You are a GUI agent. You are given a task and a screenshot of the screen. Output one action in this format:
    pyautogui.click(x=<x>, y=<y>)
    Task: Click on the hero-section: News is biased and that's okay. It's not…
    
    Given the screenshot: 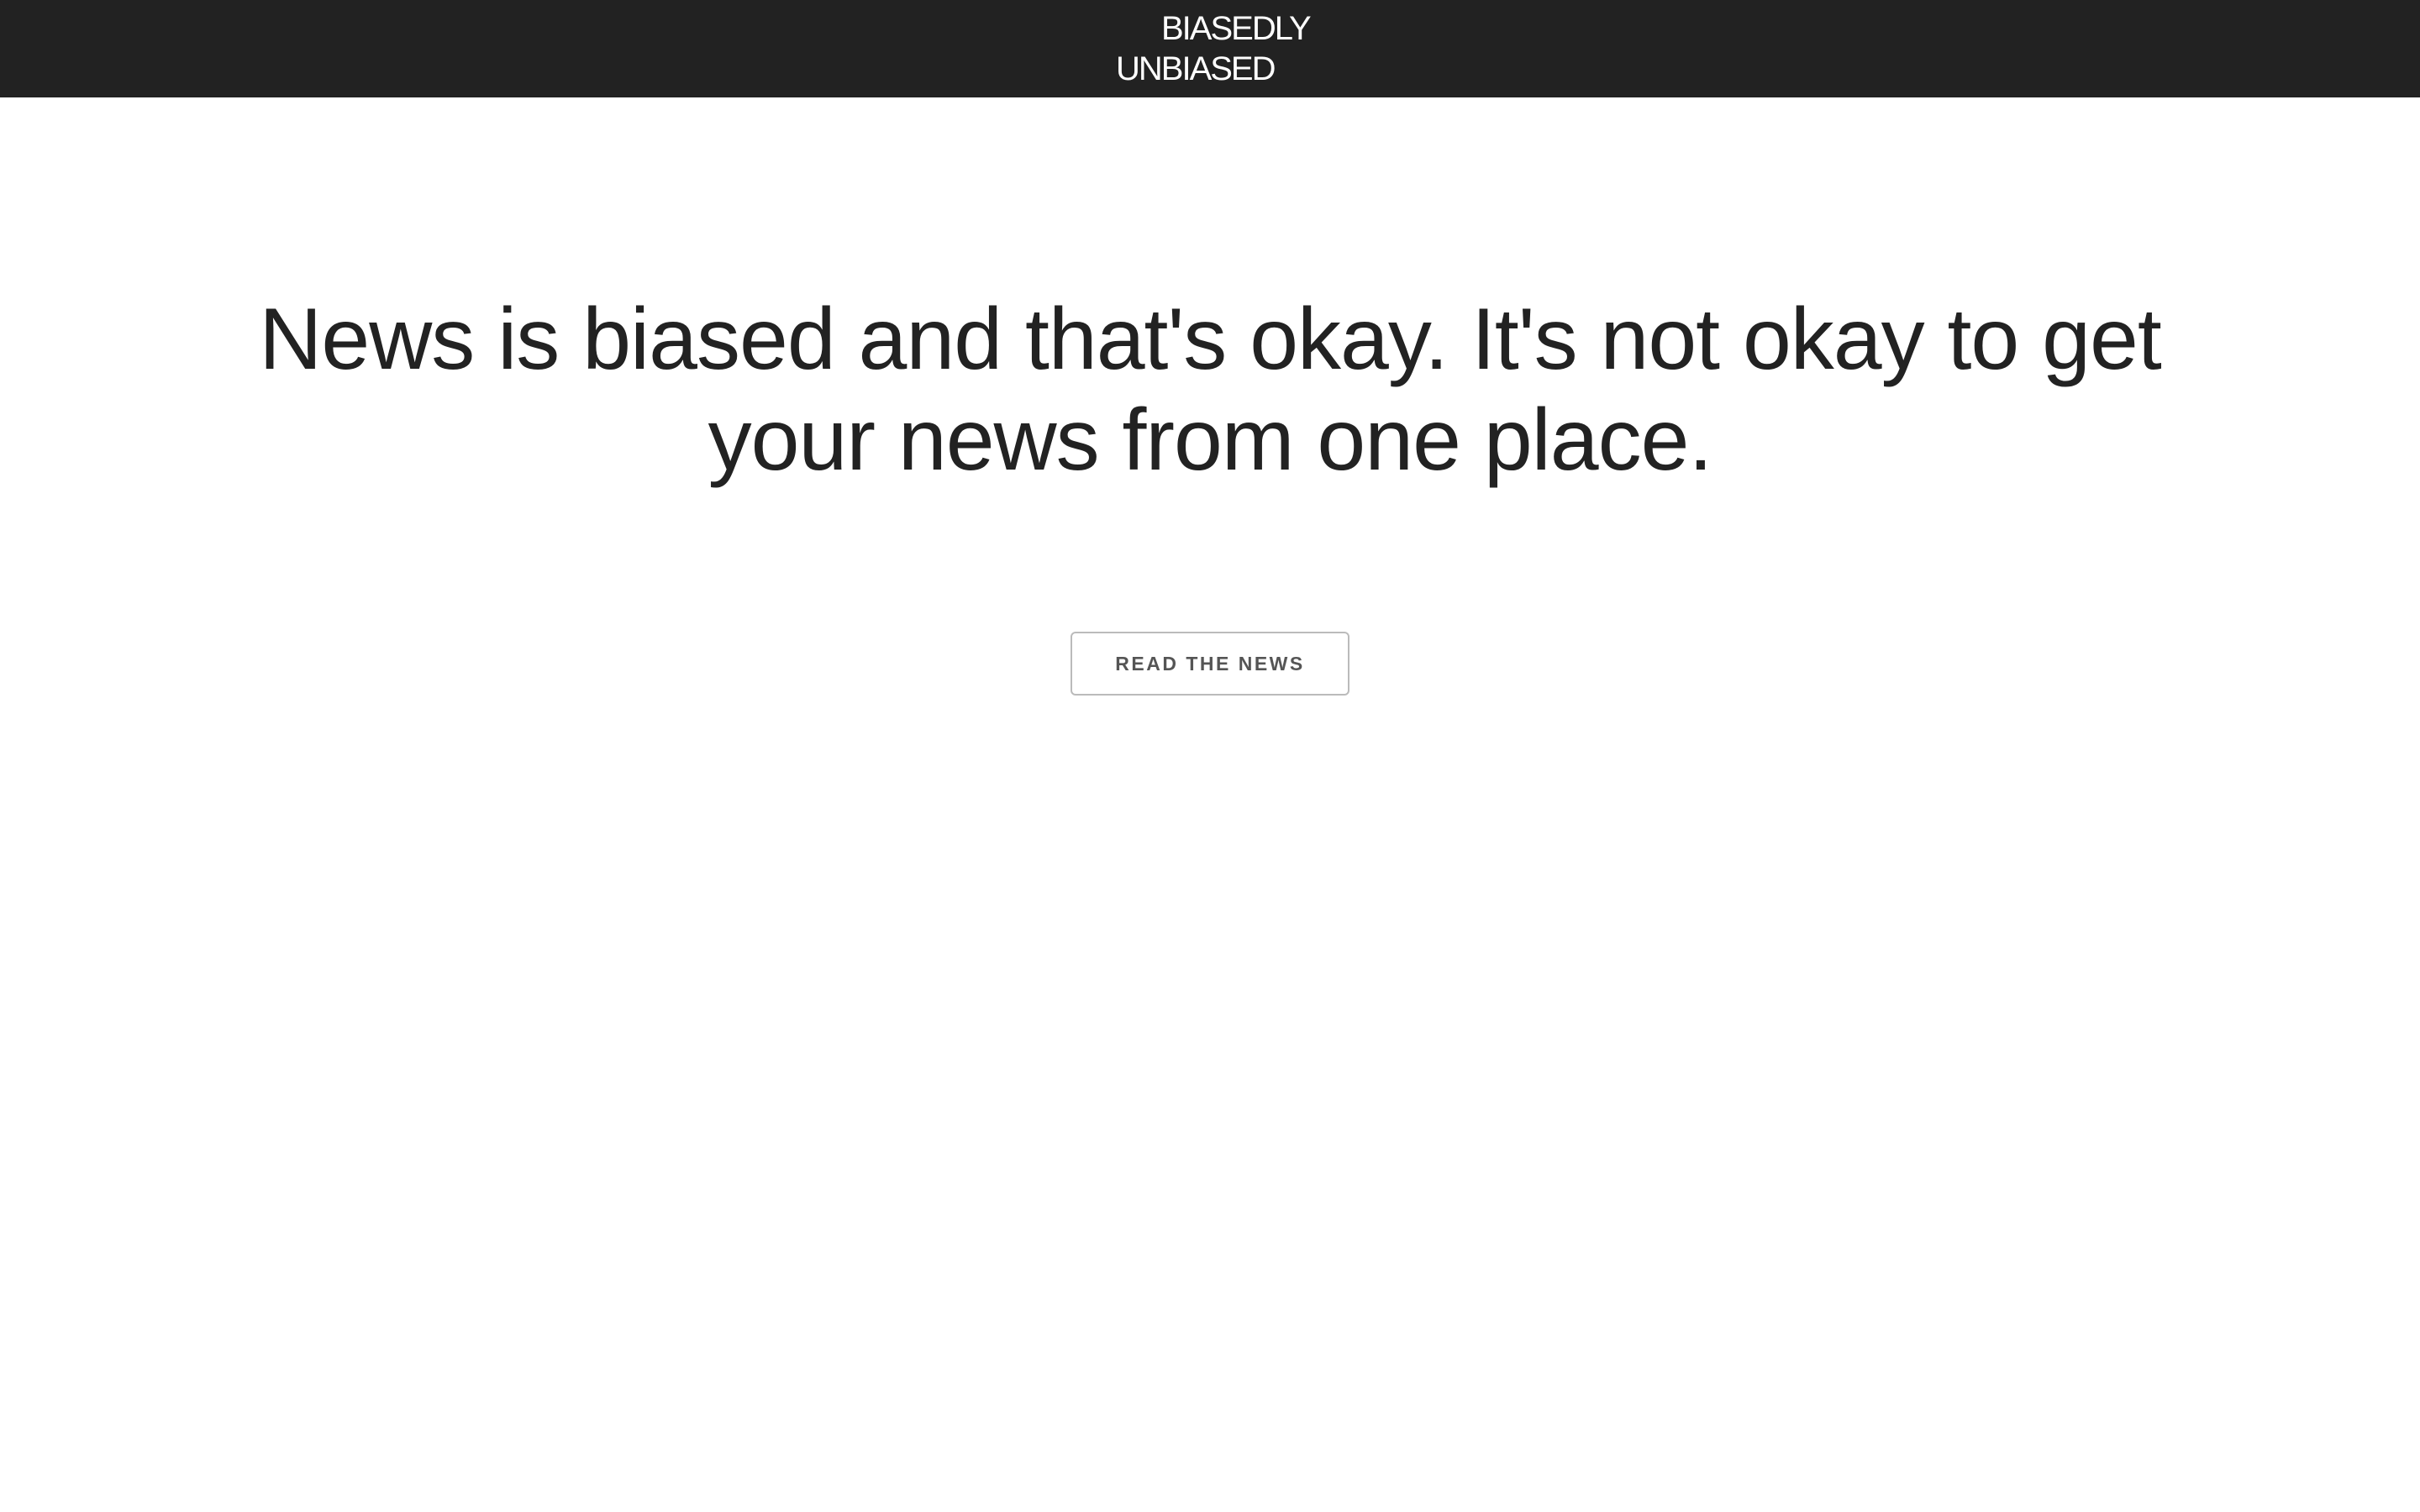 What is the action you would take?
    pyautogui.click(x=1210, y=390)
    